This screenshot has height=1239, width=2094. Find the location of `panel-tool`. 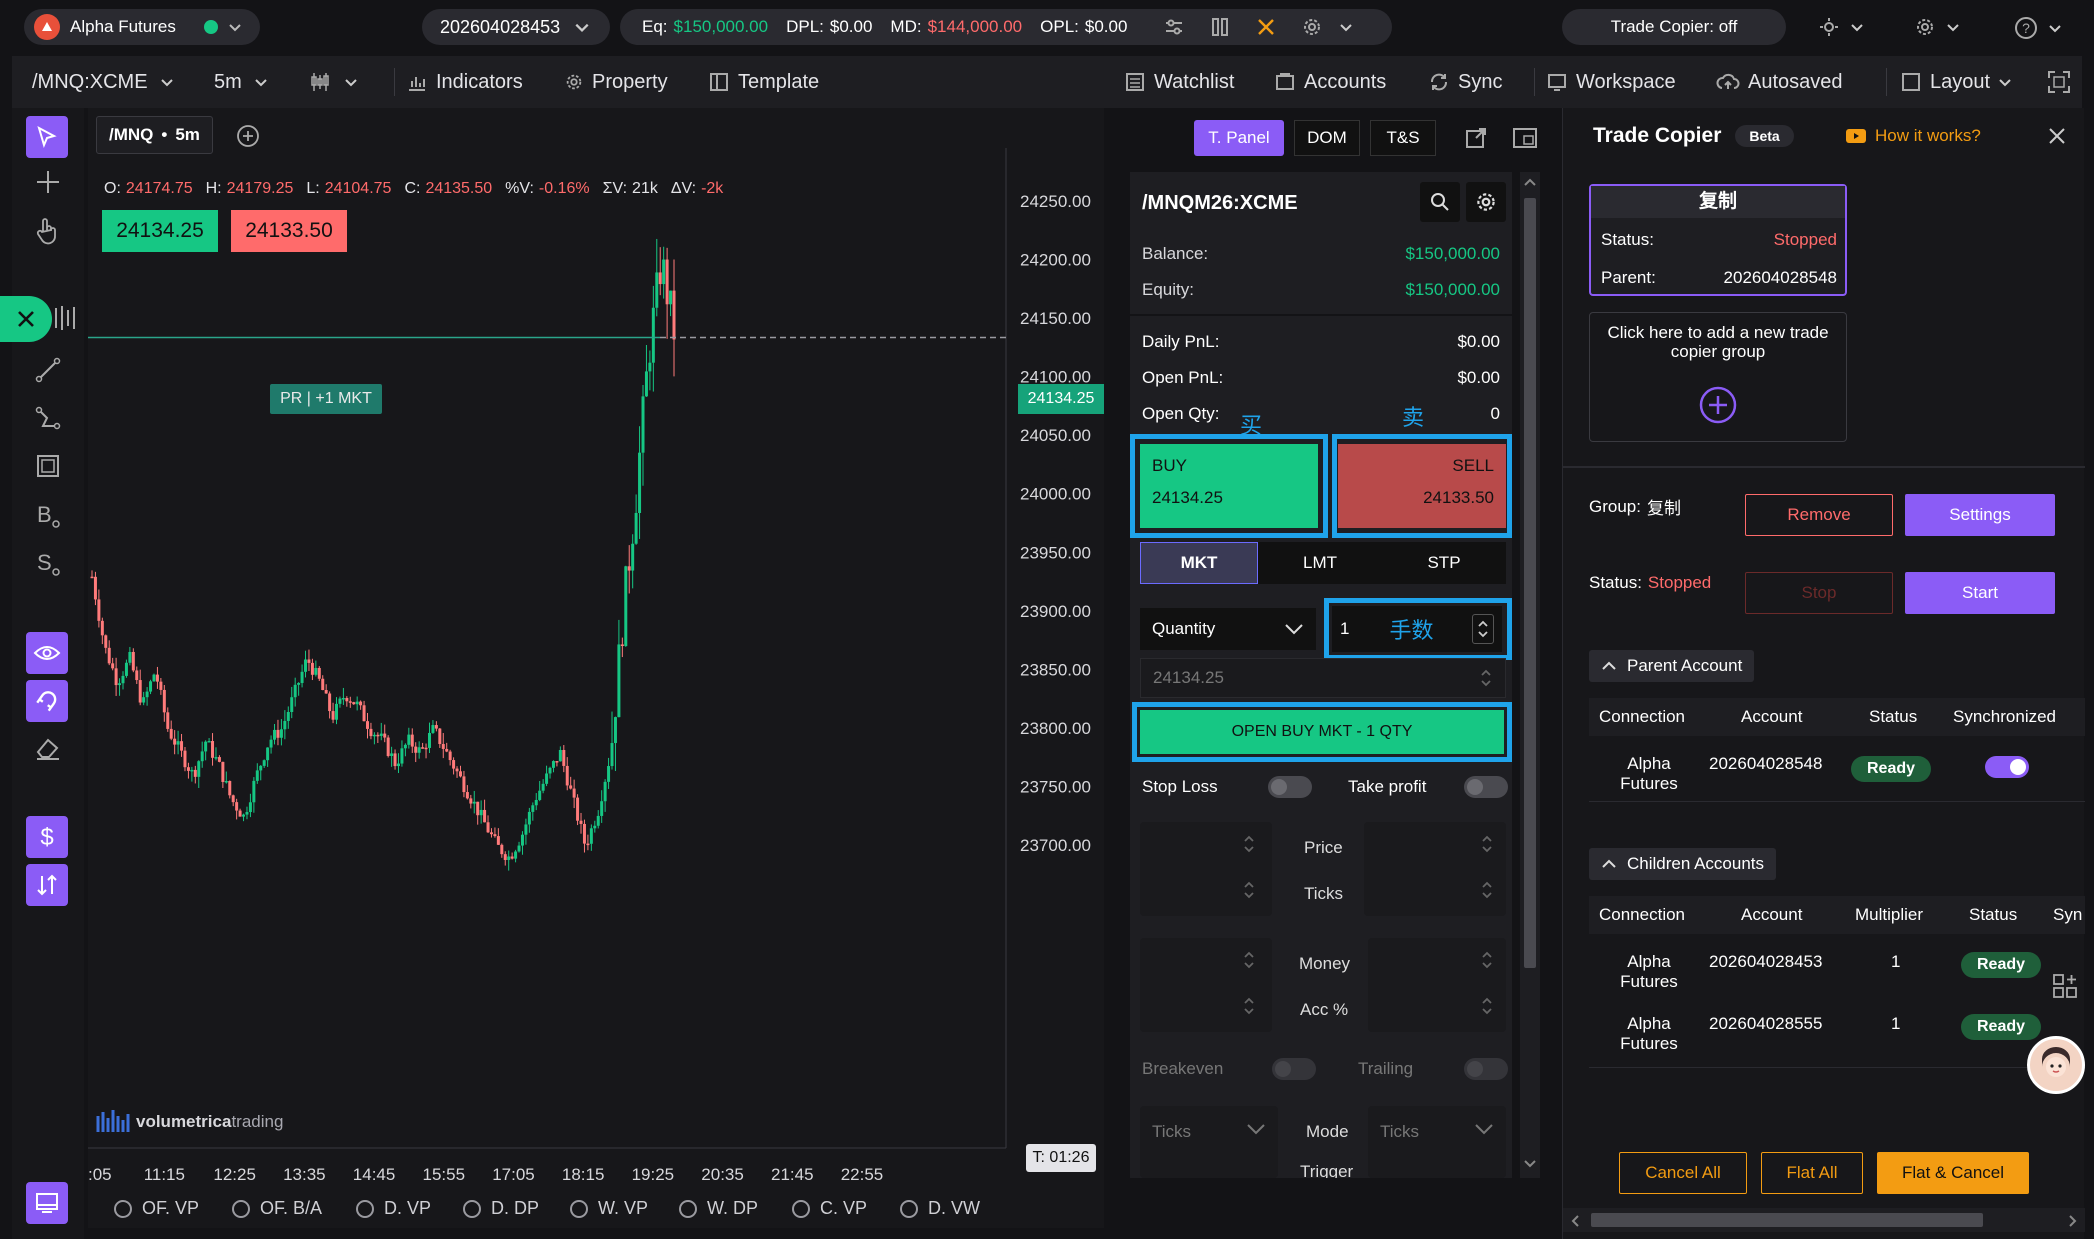

panel-tool is located at coordinates (47, 1203).